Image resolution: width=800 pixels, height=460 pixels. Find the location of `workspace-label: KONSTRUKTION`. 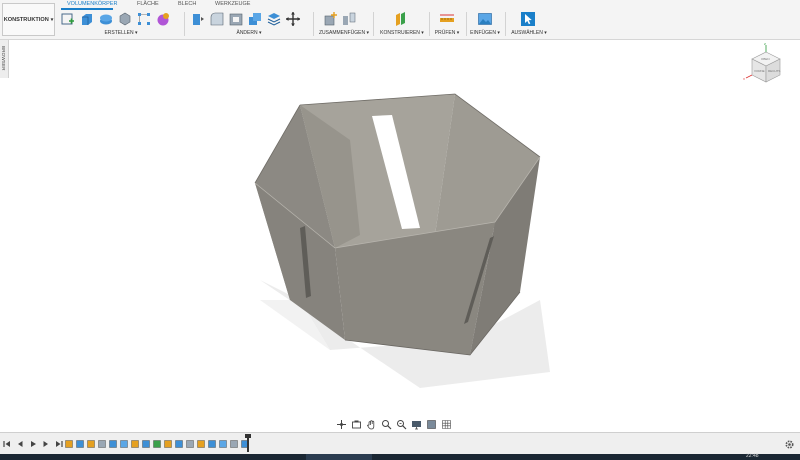

workspace-label: KONSTRUKTION is located at coordinates (26, 19).